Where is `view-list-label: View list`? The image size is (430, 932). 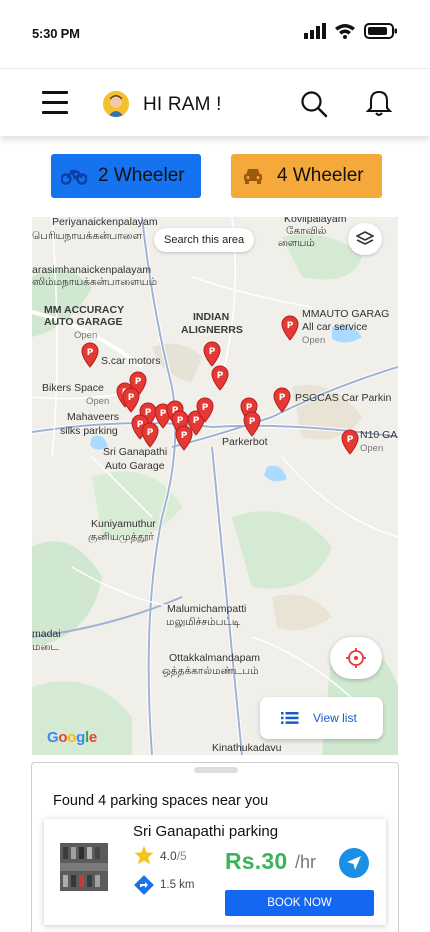 view-list-label: View list is located at coordinates (335, 718).